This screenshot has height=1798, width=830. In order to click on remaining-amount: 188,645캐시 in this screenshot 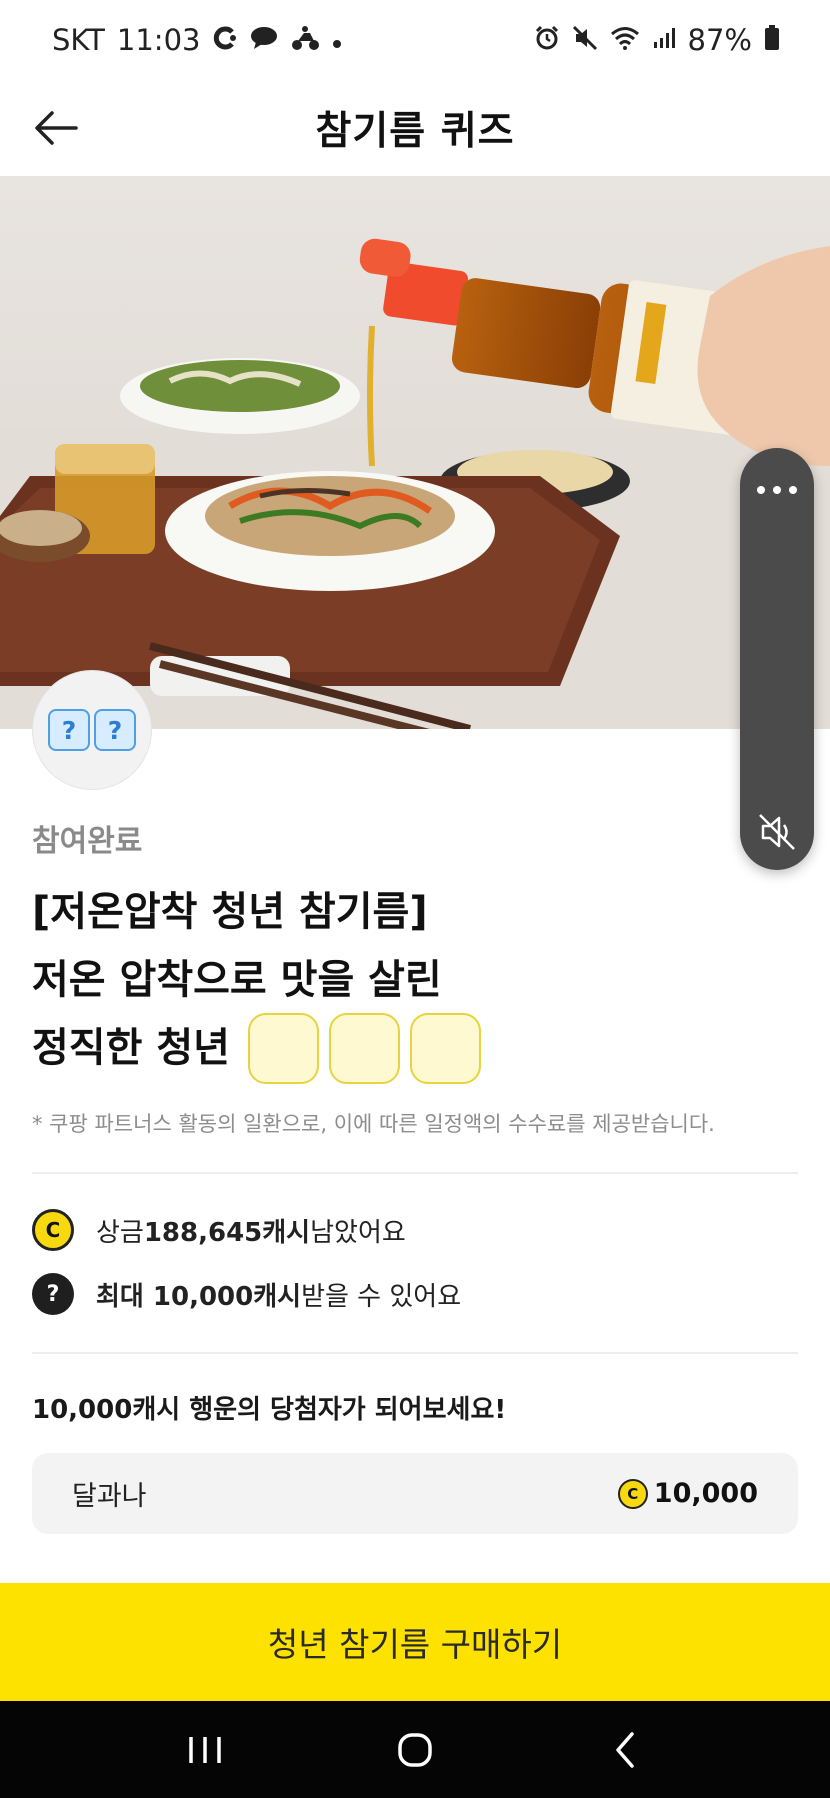, I will do `click(227, 1232)`.